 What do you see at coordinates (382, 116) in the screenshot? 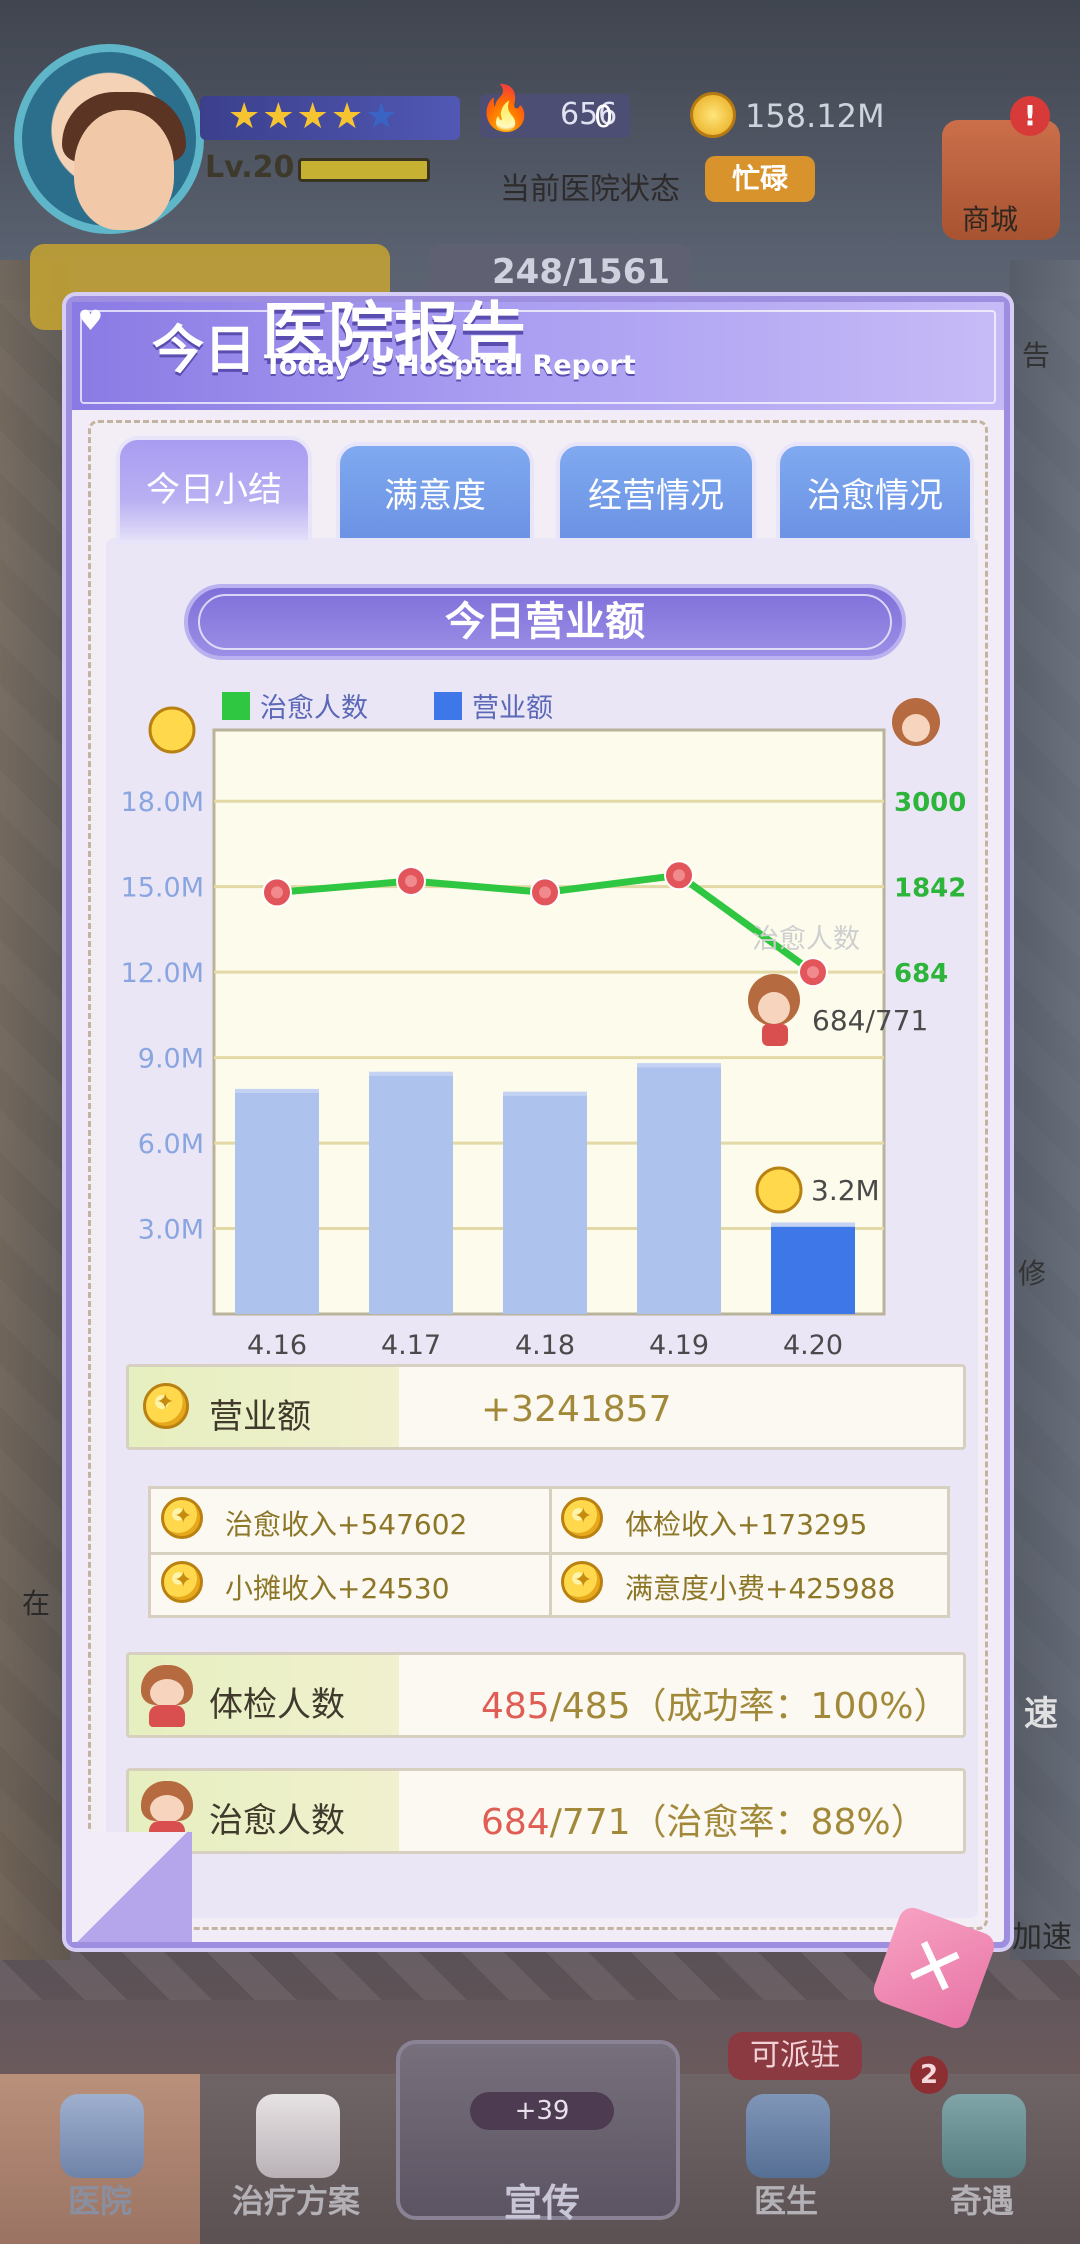
I see `star-empty-icon: ★` at bounding box center [382, 116].